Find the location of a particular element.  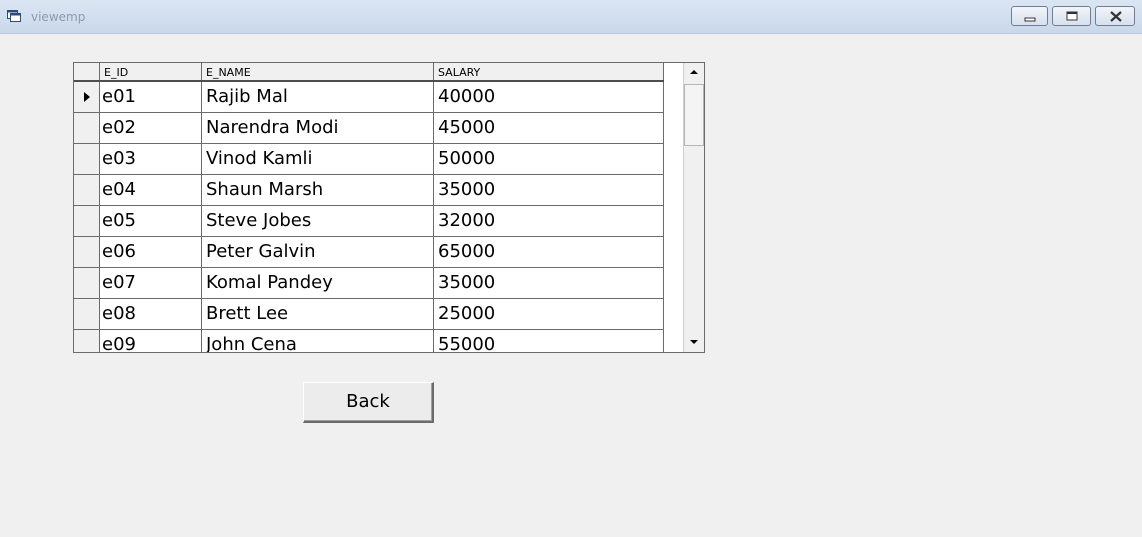

cell-e-name: Vinod Kamli is located at coordinates (318, 159).